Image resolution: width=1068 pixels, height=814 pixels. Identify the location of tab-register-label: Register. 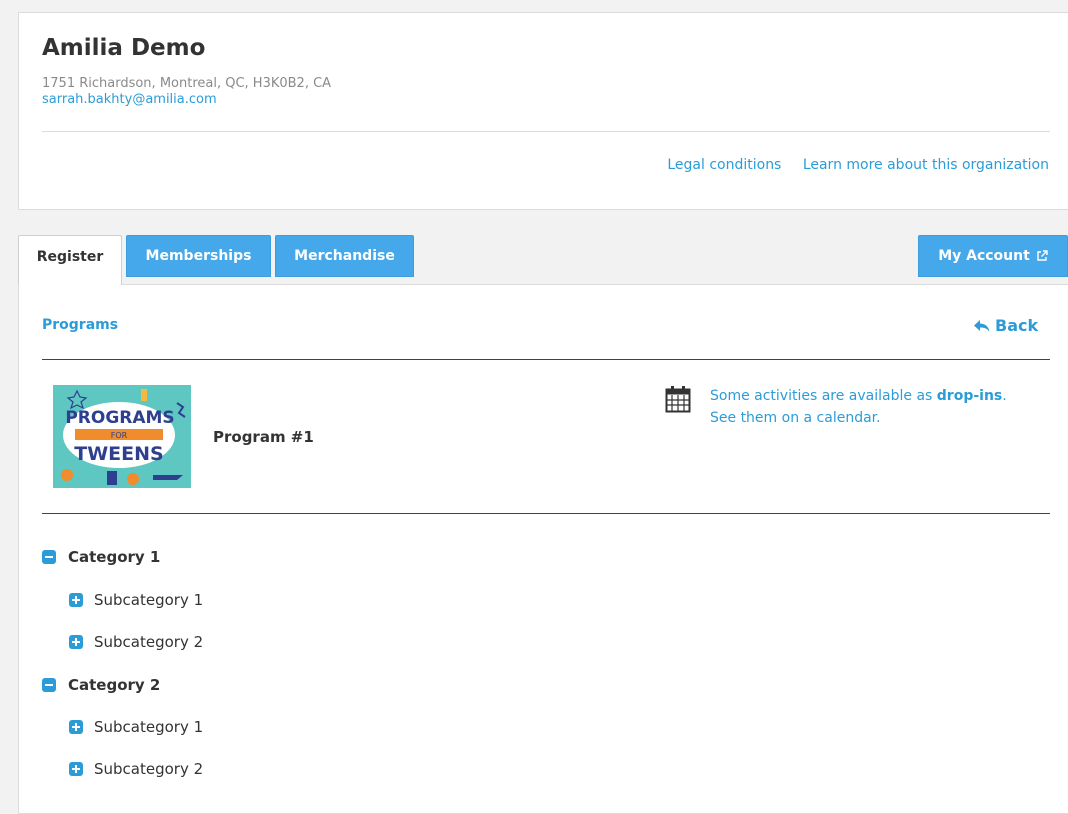
(70, 256).